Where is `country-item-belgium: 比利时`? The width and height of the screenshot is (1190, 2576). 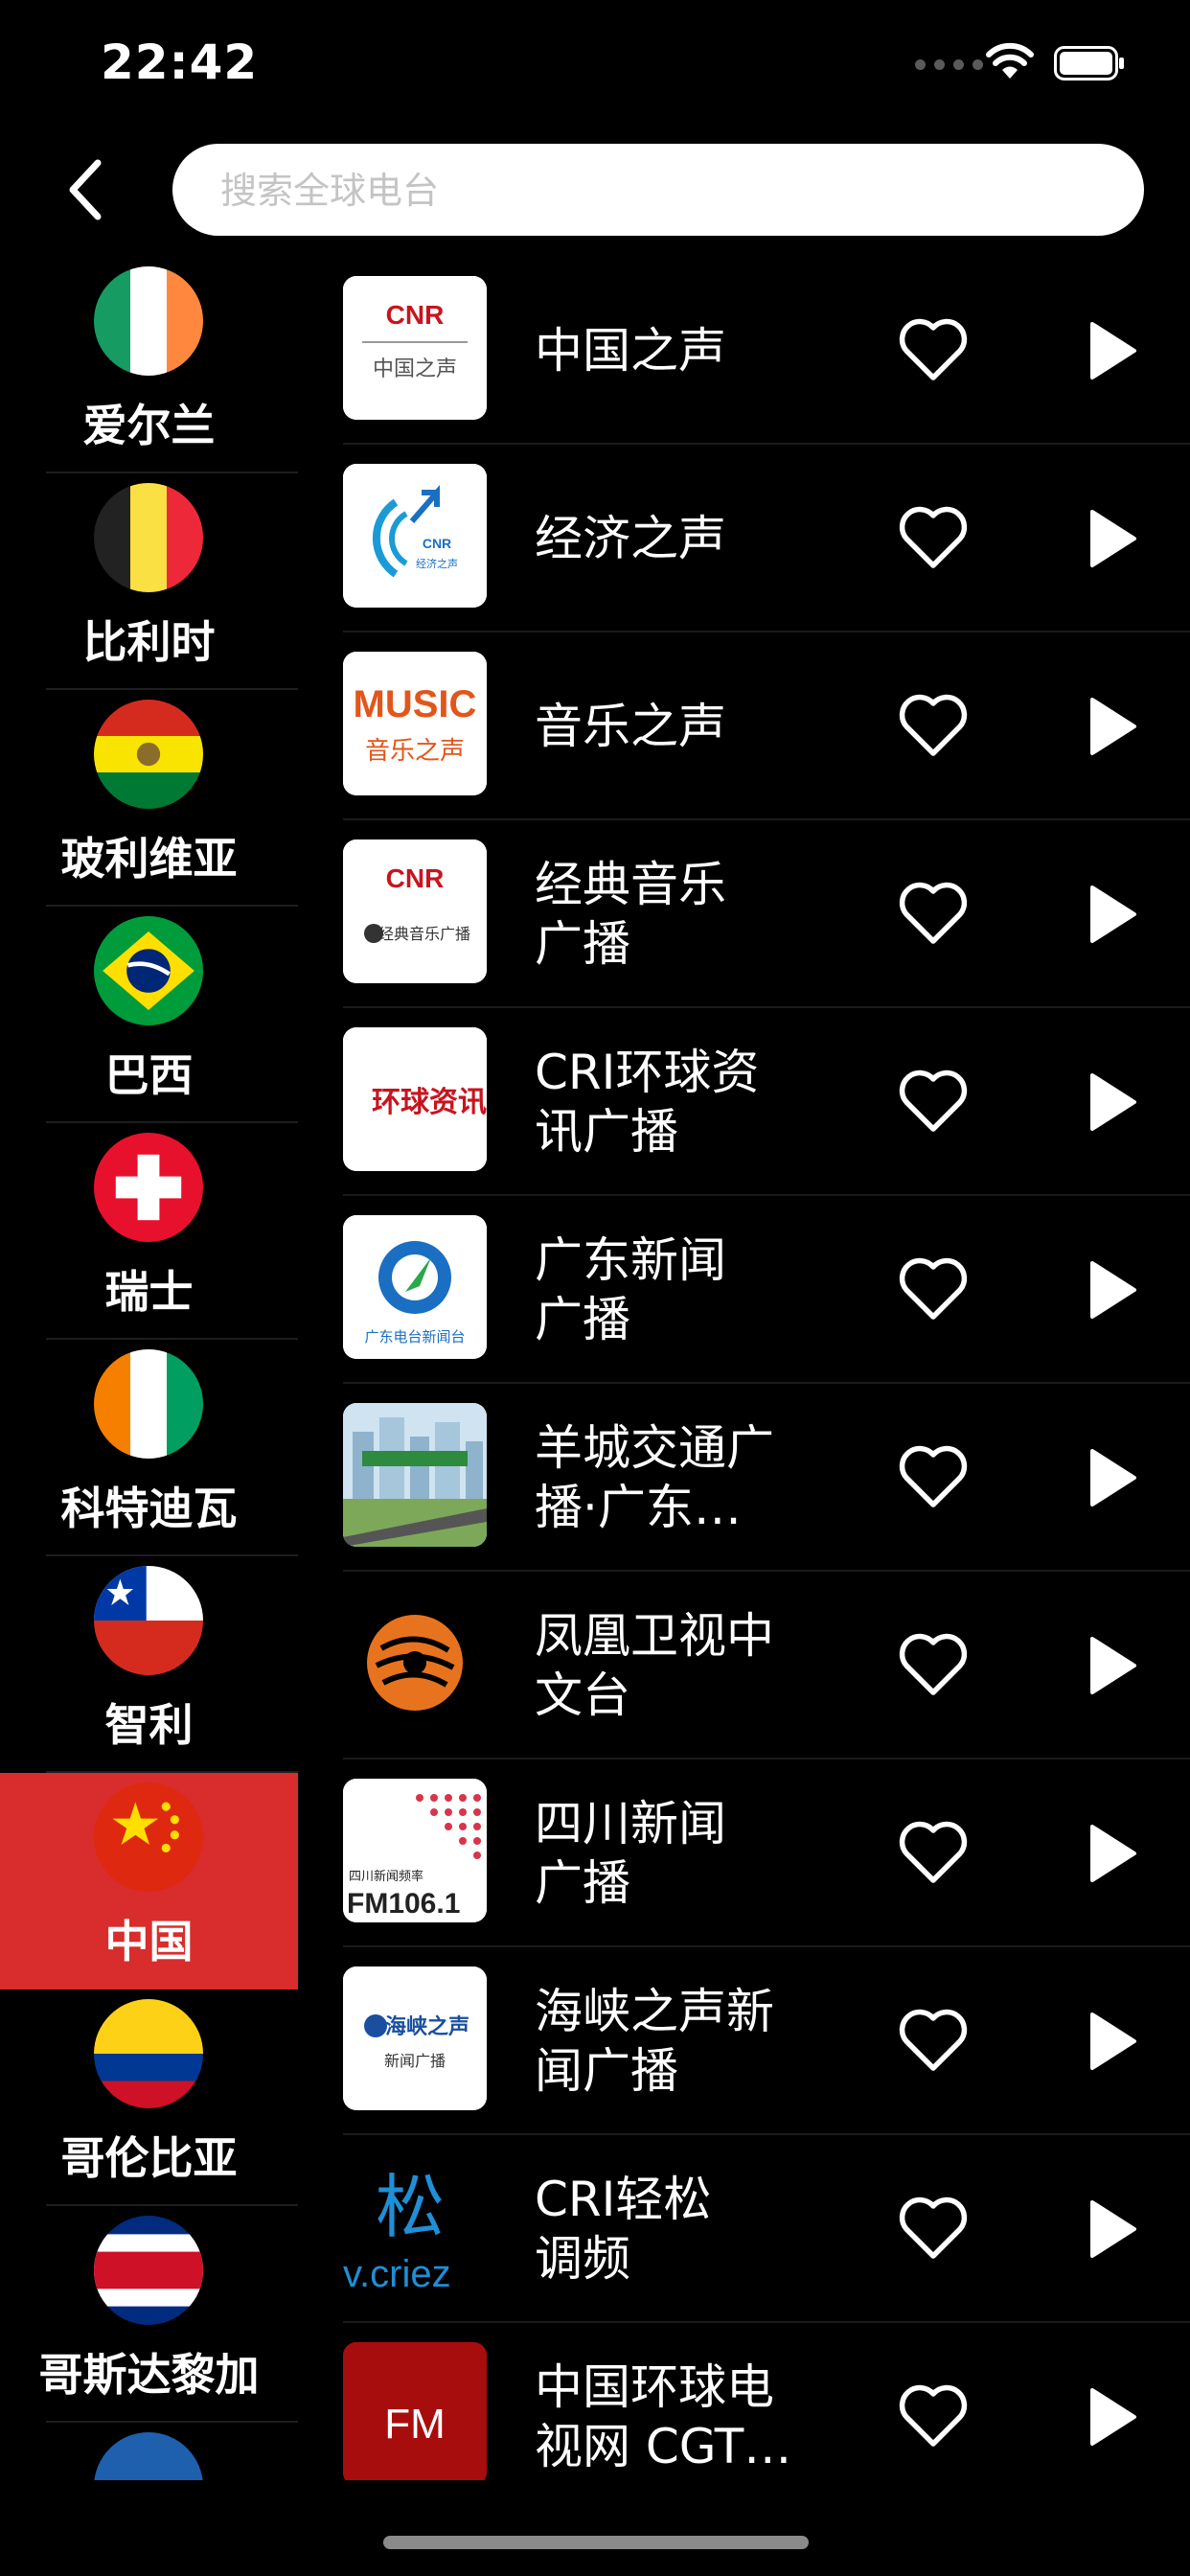
country-item-belgium: 比利时 is located at coordinates (149, 581).